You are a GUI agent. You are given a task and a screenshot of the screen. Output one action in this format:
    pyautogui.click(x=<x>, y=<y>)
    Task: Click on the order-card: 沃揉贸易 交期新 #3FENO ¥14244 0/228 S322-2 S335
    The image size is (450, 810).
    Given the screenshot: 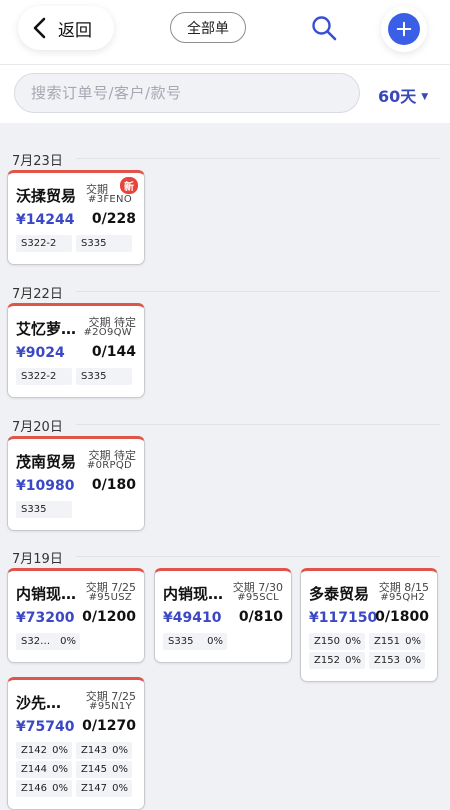 What is the action you would take?
    pyautogui.click(x=76, y=217)
    